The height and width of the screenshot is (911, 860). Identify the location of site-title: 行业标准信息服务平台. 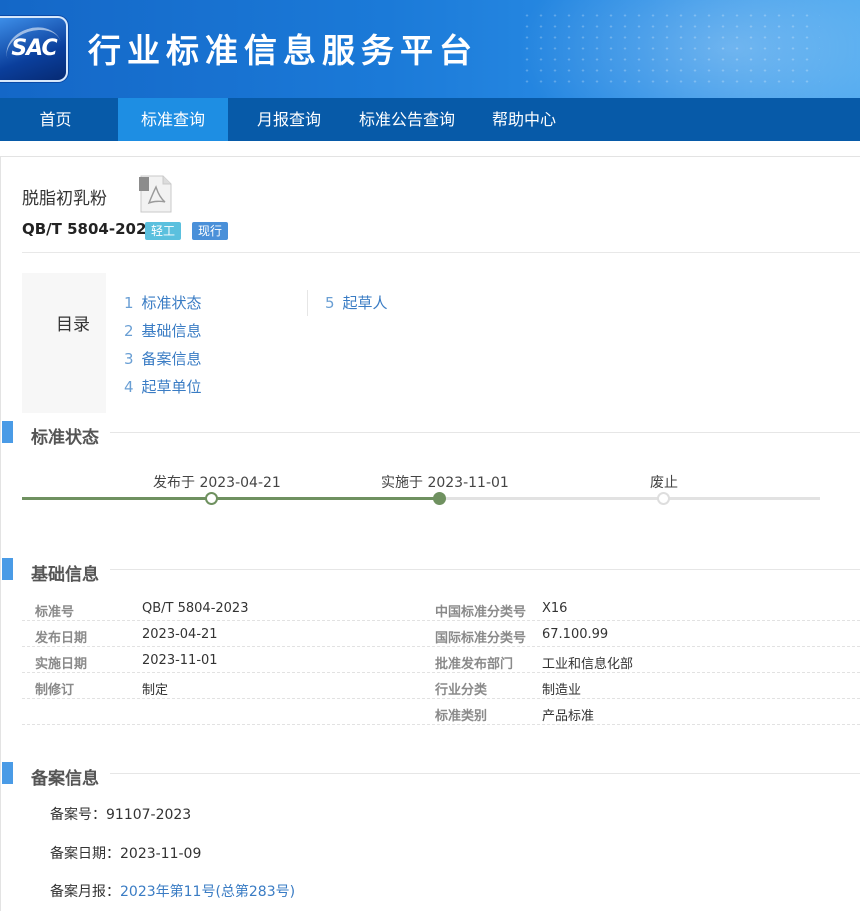
(283, 50).